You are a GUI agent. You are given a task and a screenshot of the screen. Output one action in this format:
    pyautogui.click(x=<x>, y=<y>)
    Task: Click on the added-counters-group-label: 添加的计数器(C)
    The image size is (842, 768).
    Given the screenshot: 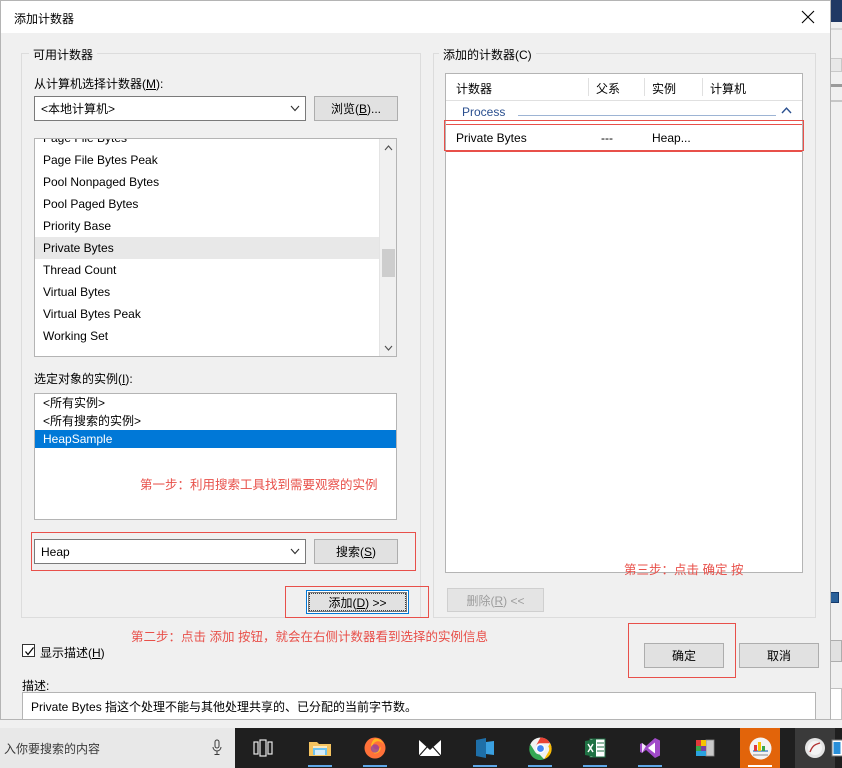 What is the action you would take?
    pyautogui.click(x=487, y=54)
    